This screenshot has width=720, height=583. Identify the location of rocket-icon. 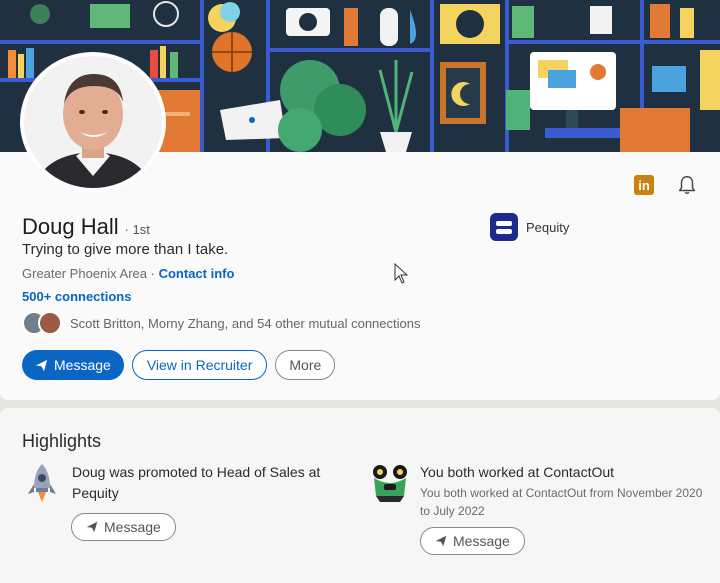
(42, 483).